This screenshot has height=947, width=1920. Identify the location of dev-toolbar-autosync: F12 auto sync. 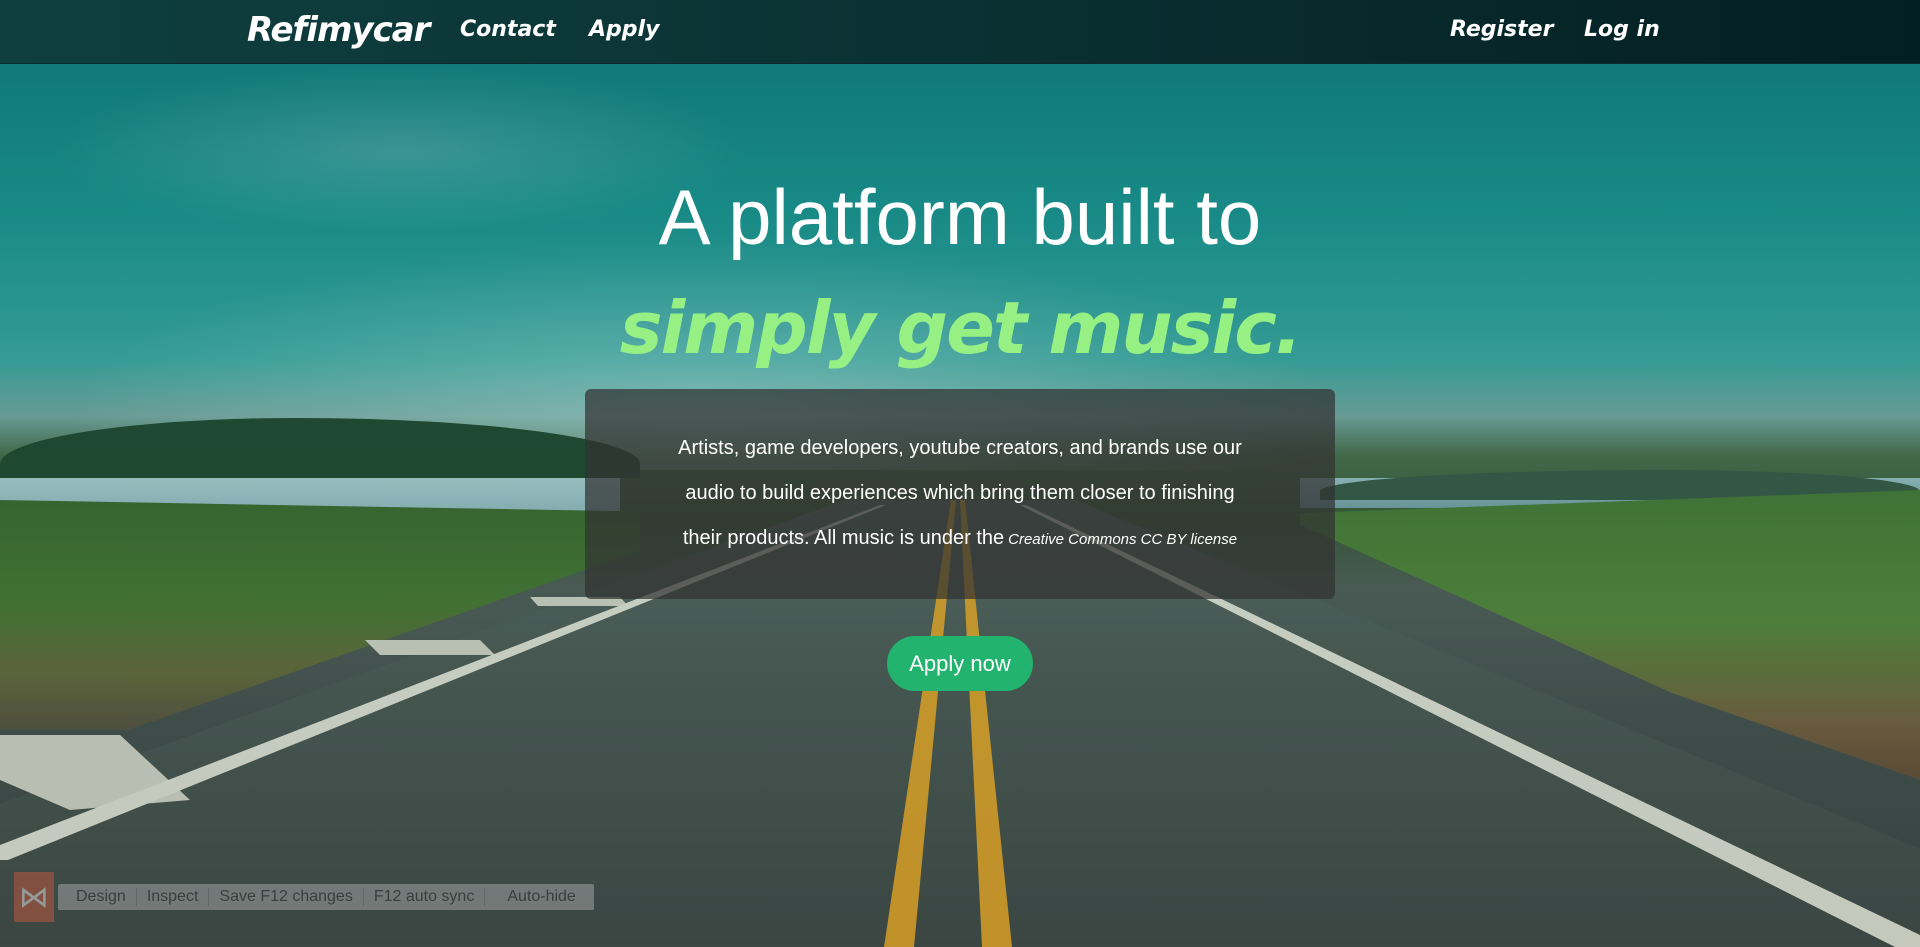
(425, 897).